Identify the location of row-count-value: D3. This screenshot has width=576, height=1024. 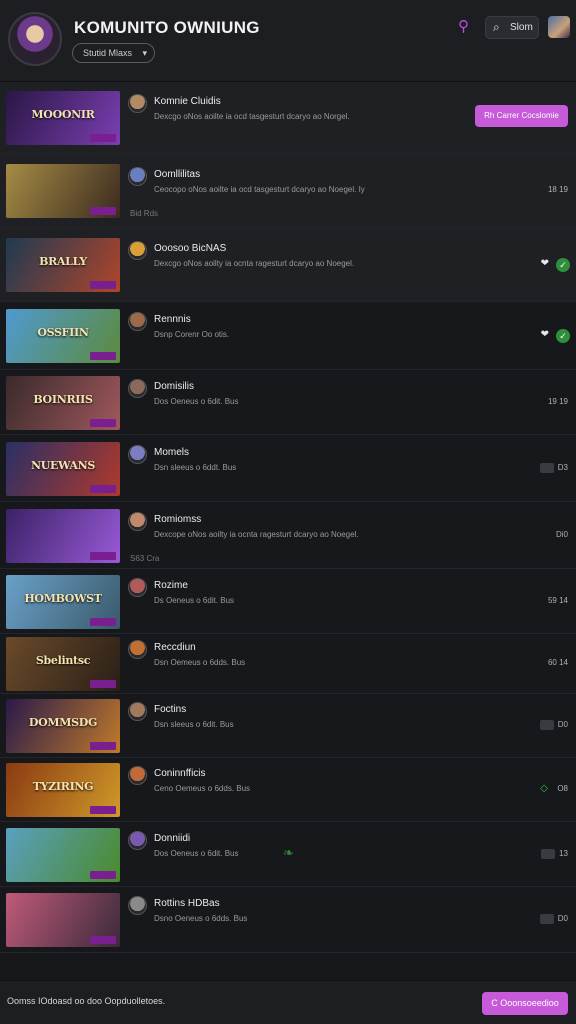
(562, 468).